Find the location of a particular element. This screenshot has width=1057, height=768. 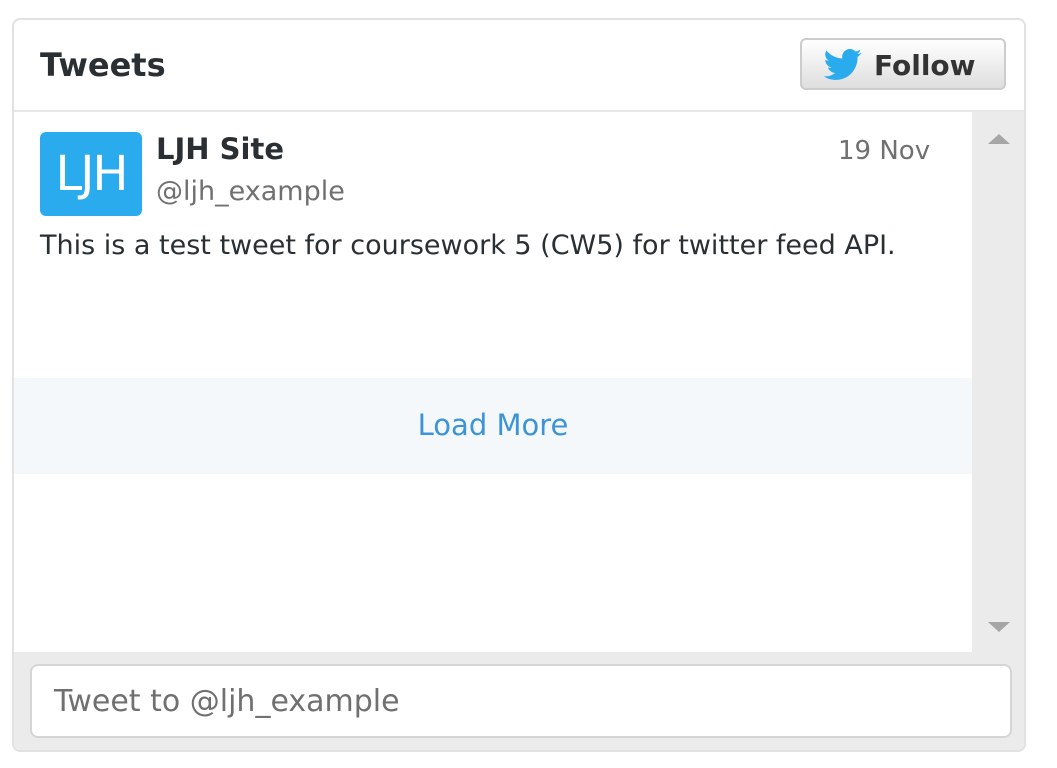

tweet-compose-input is located at coordinates (521, 701).